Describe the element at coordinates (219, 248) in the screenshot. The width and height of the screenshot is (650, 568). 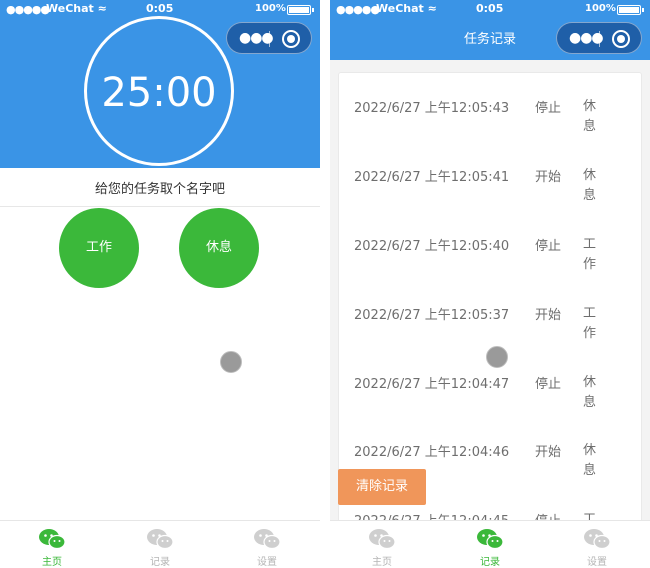
I see `rest-button: 休息` at that location.